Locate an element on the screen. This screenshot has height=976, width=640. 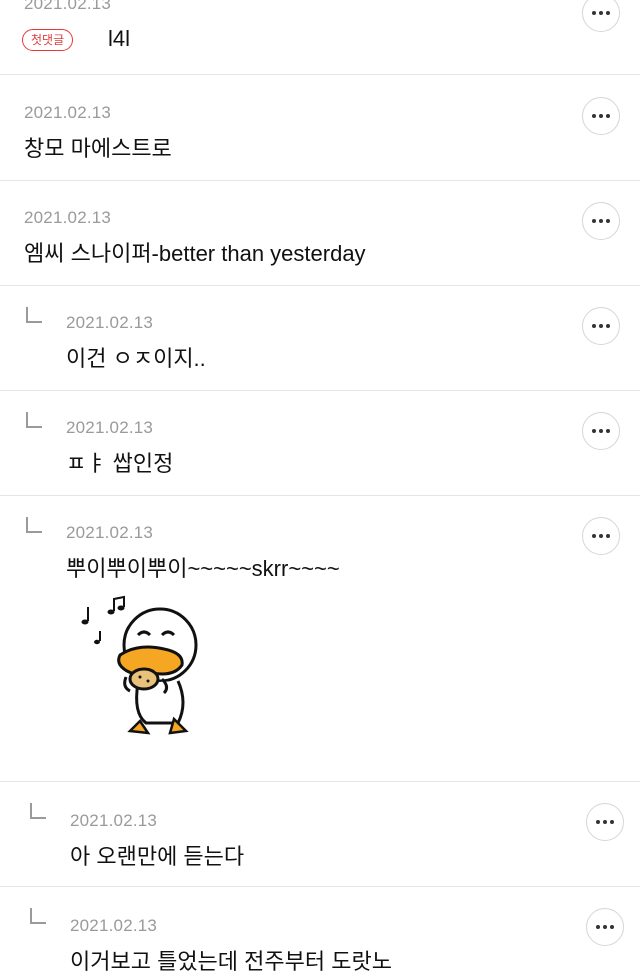
comment-text: 이거보고 틀었는데 전주부터 도랏노 is located at coordinates (231, 961).